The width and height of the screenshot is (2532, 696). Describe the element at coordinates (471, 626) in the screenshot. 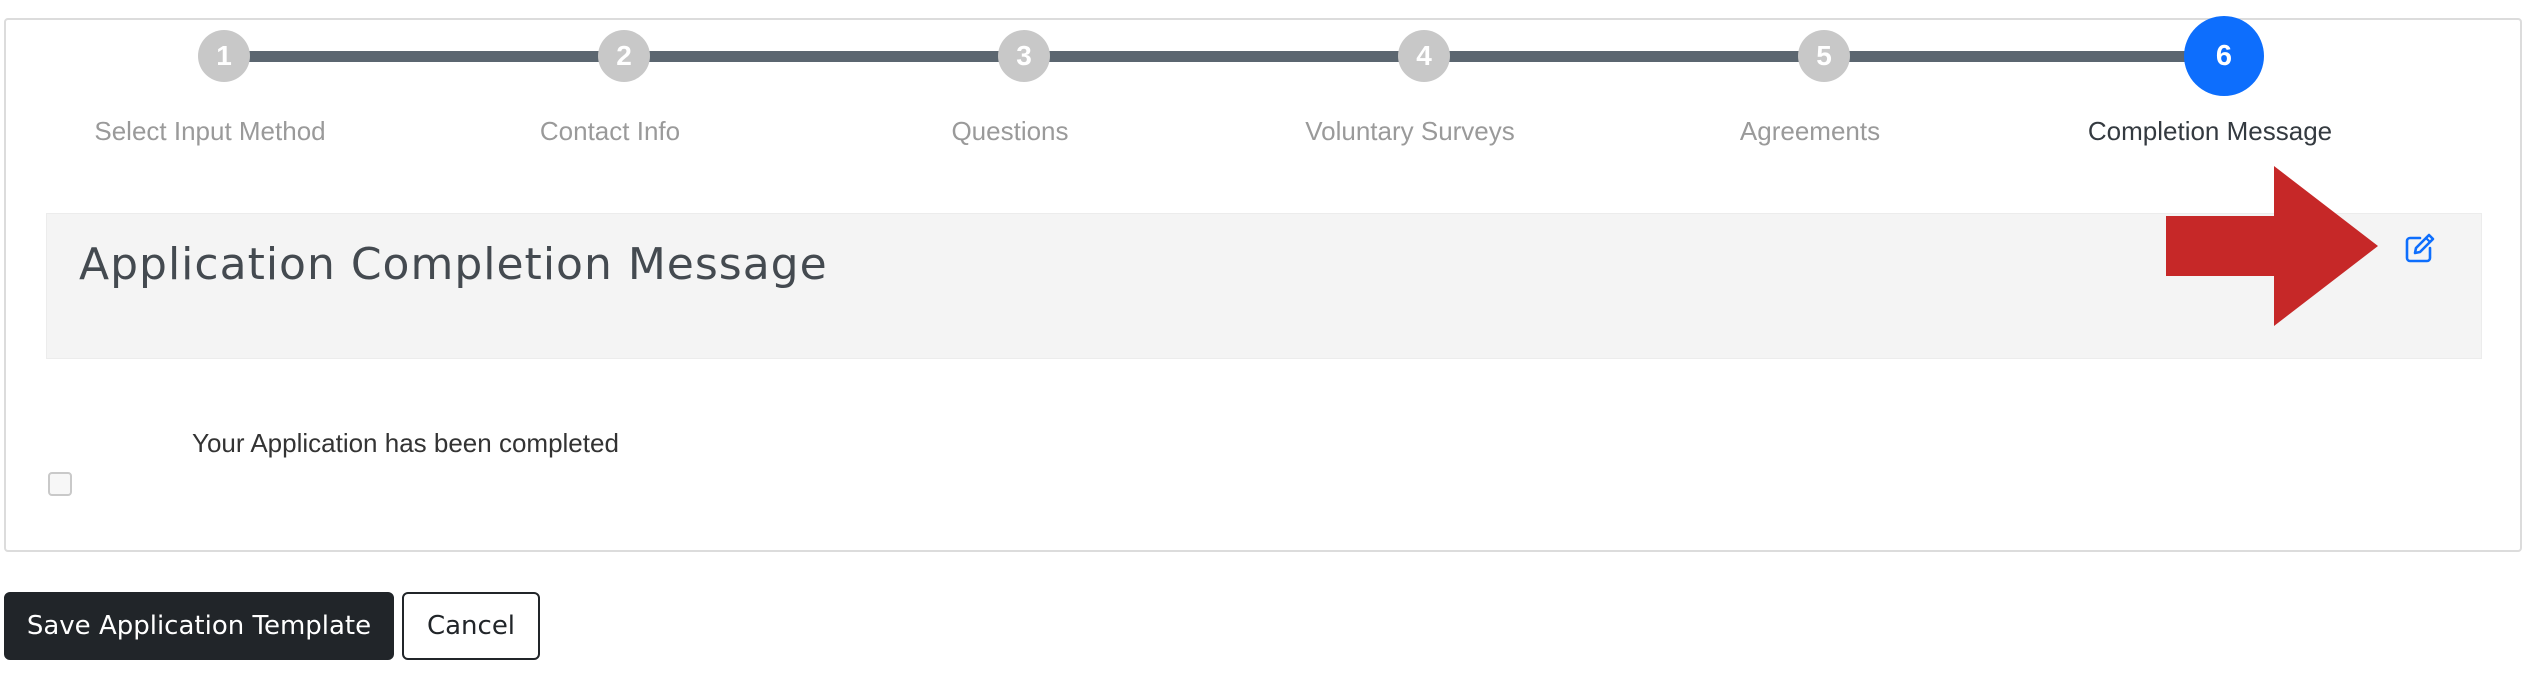

I see `cancel-button: Cancel` at that location.